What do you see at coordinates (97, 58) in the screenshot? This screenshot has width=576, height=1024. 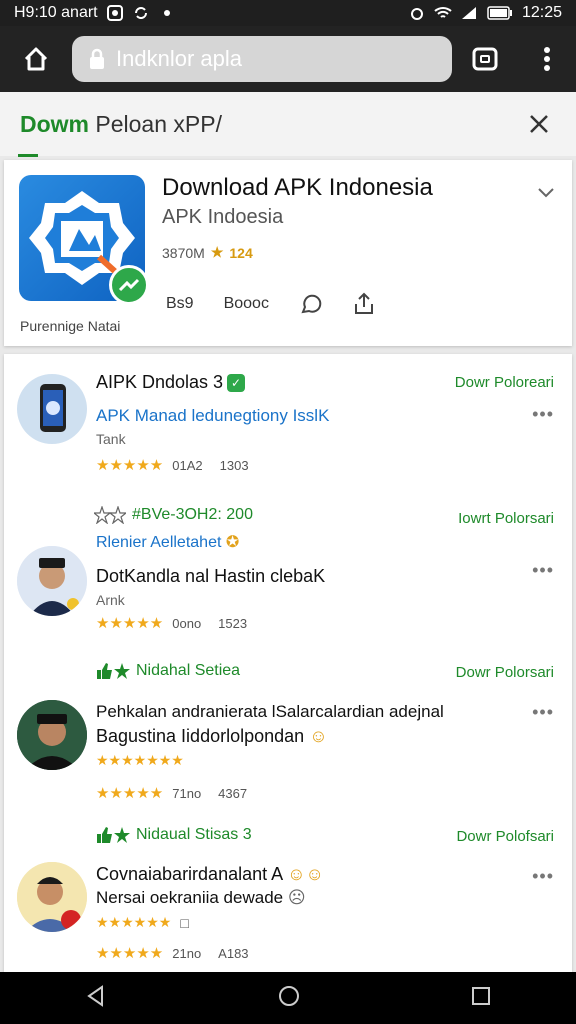 I see `lock-icon` at bounding box center [97, 58].